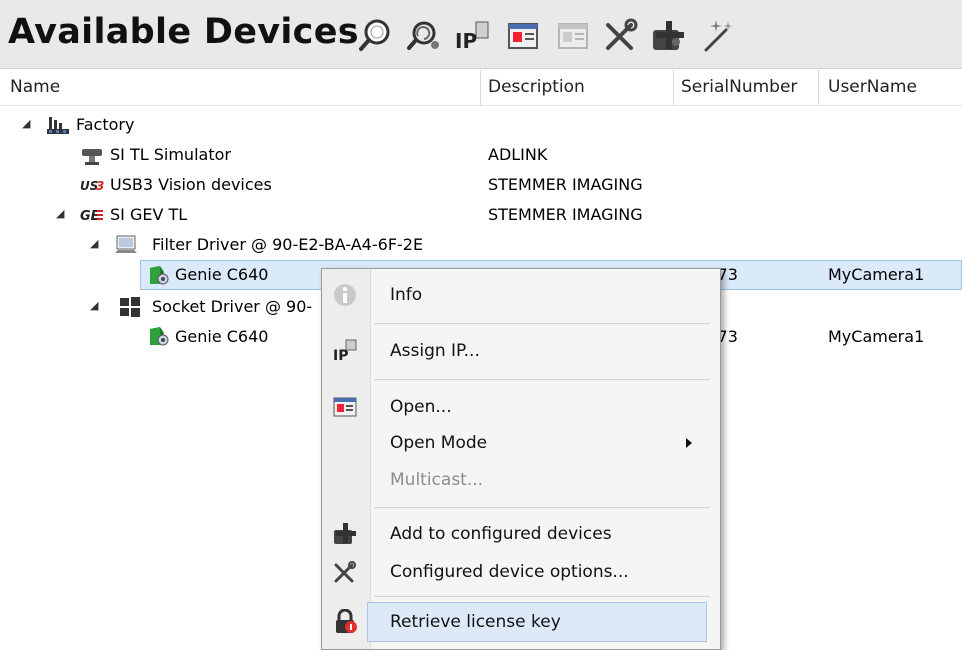 This screenshot has height=650, width=962. Describe the element at coordinates (501, 534) in the screenshot. I see `menu-label: Add to configured devices` at that location.